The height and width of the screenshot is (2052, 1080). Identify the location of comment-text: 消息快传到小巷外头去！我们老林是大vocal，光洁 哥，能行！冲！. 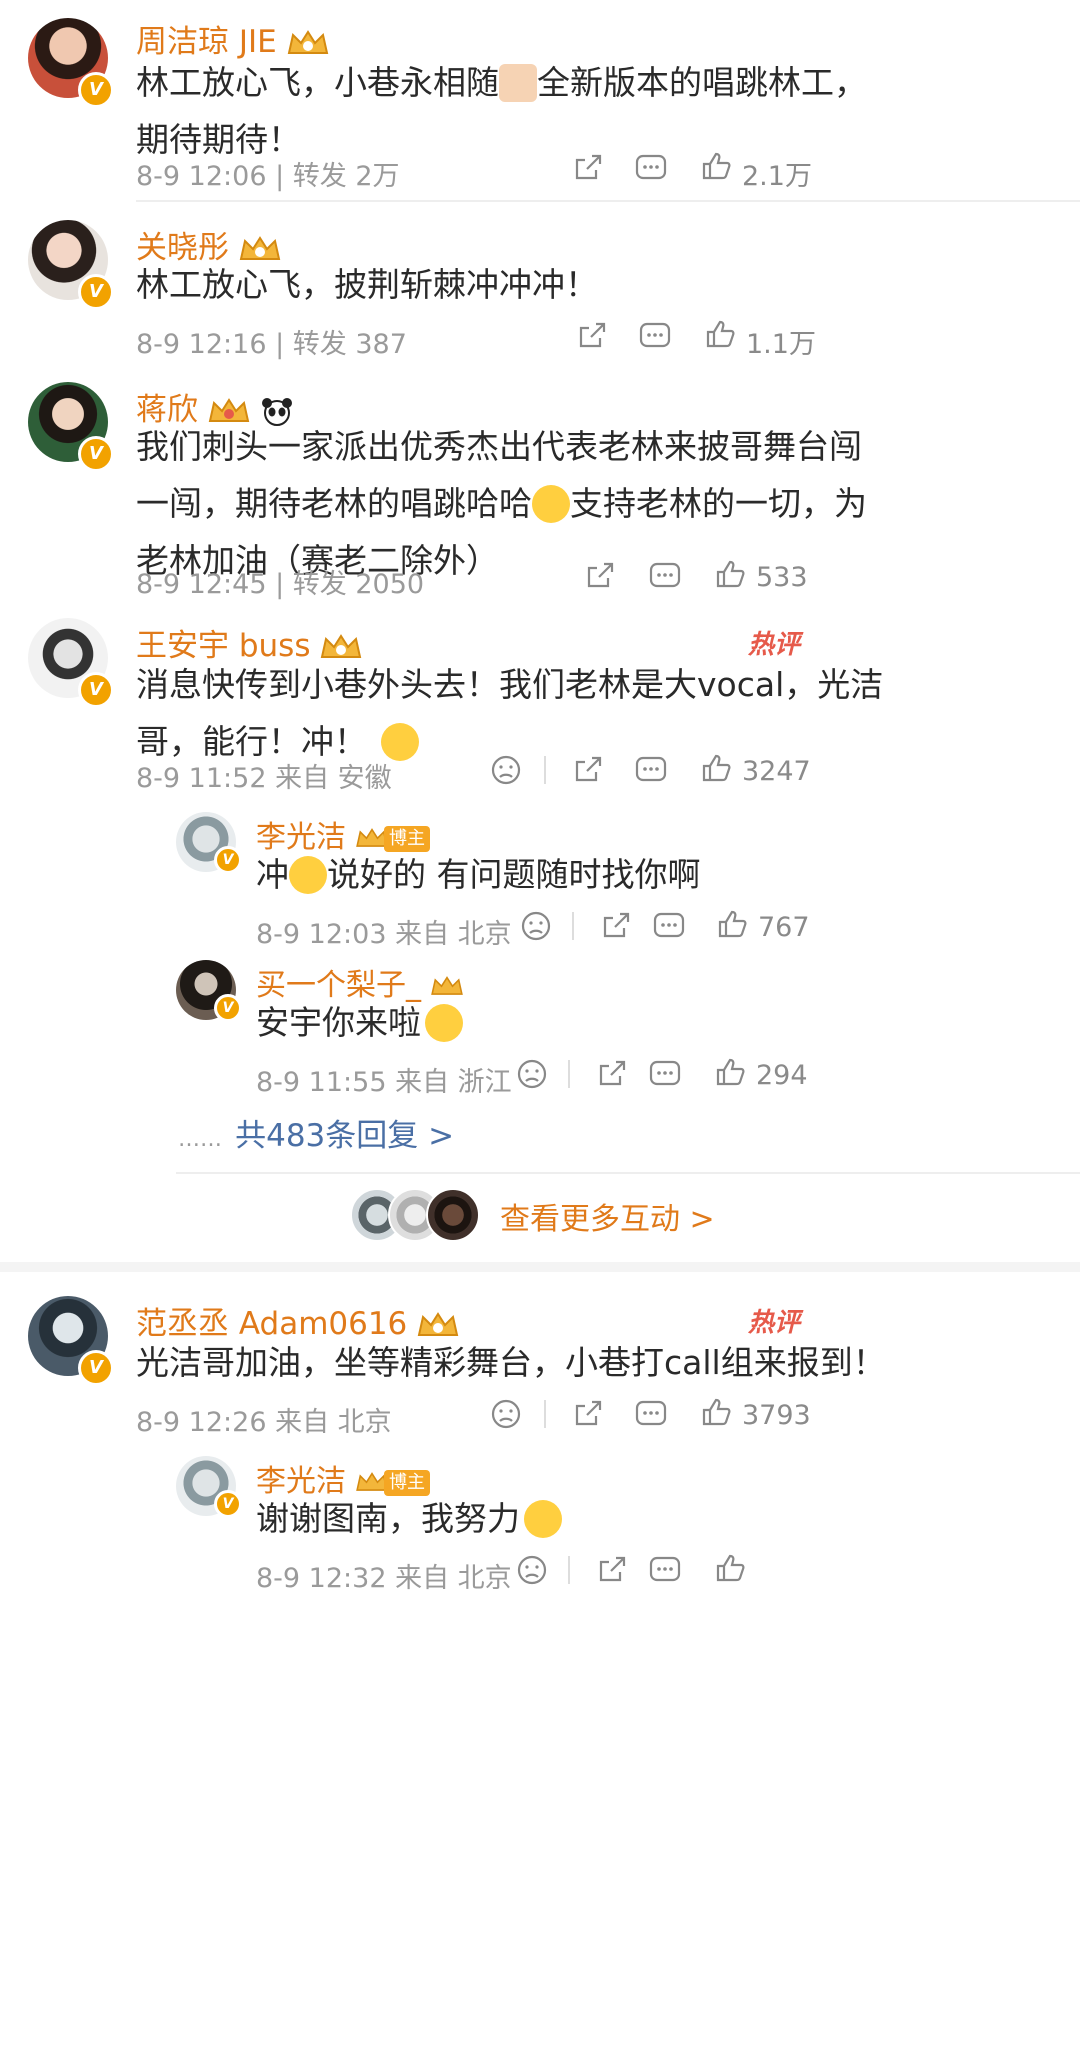
(586, 713).